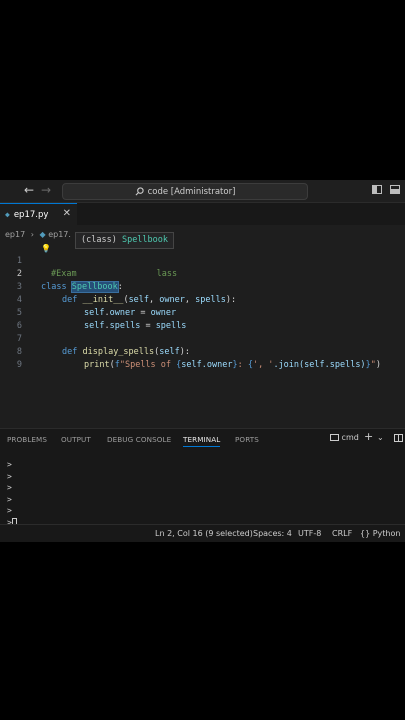  I want to click on code-line-2: 2 class Spellbook:, so click(202, 274).